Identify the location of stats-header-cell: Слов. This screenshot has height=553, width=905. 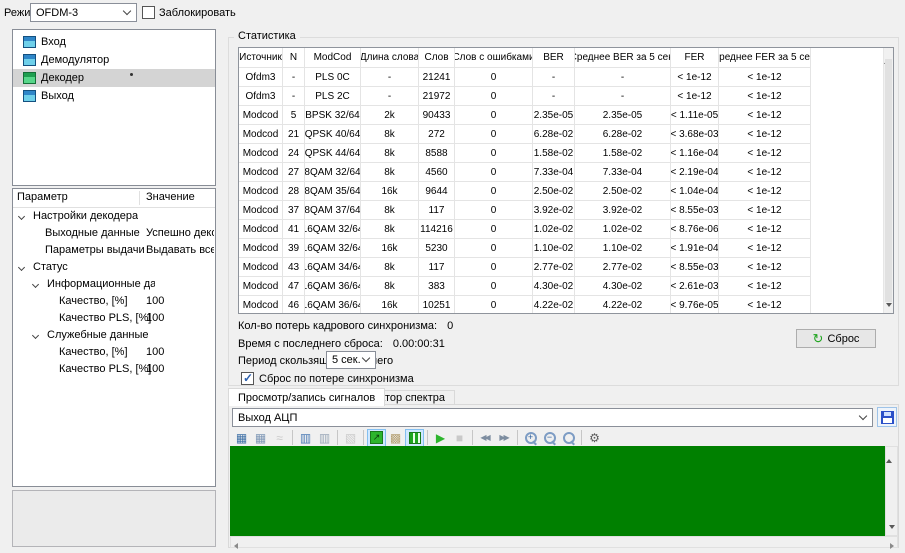
(437, 58).